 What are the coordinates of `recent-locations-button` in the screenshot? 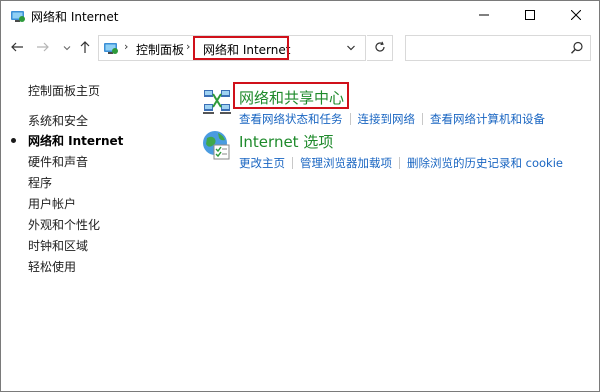 It's located at (67, 48).